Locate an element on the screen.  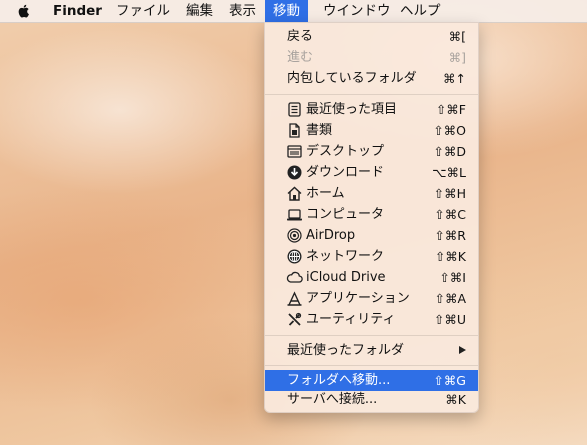
menu-item-label: ホーム is located at coordinates (325, 193).